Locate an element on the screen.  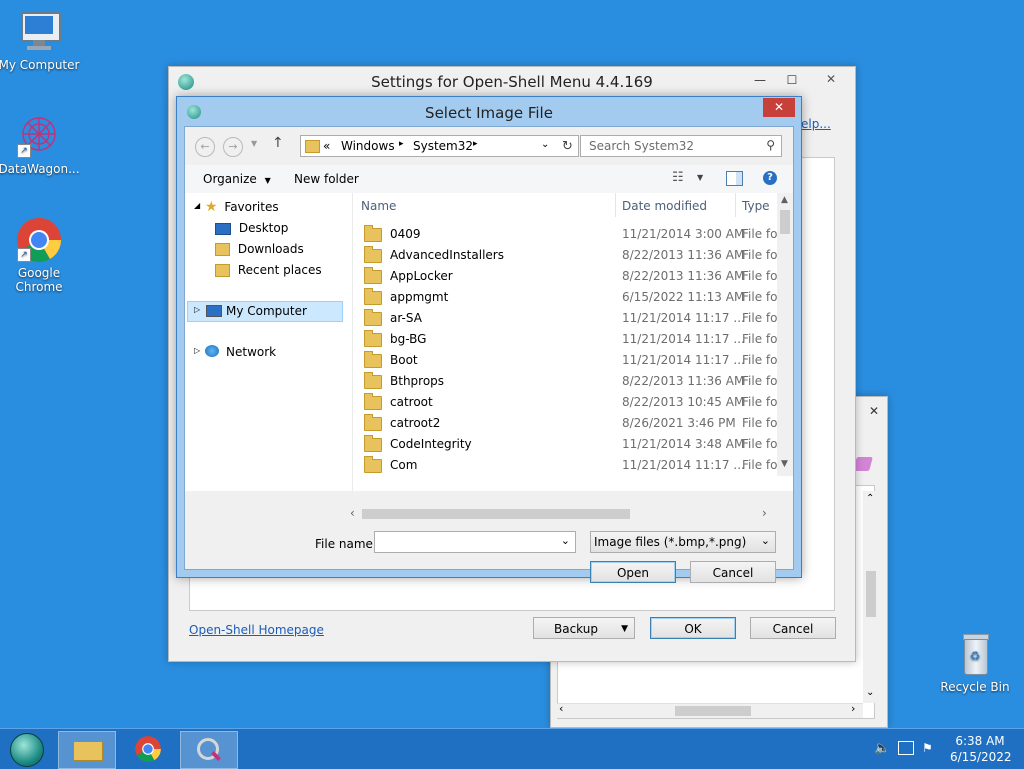
recycle-bin-icon: ♻ is located at coordinates (975, 654).